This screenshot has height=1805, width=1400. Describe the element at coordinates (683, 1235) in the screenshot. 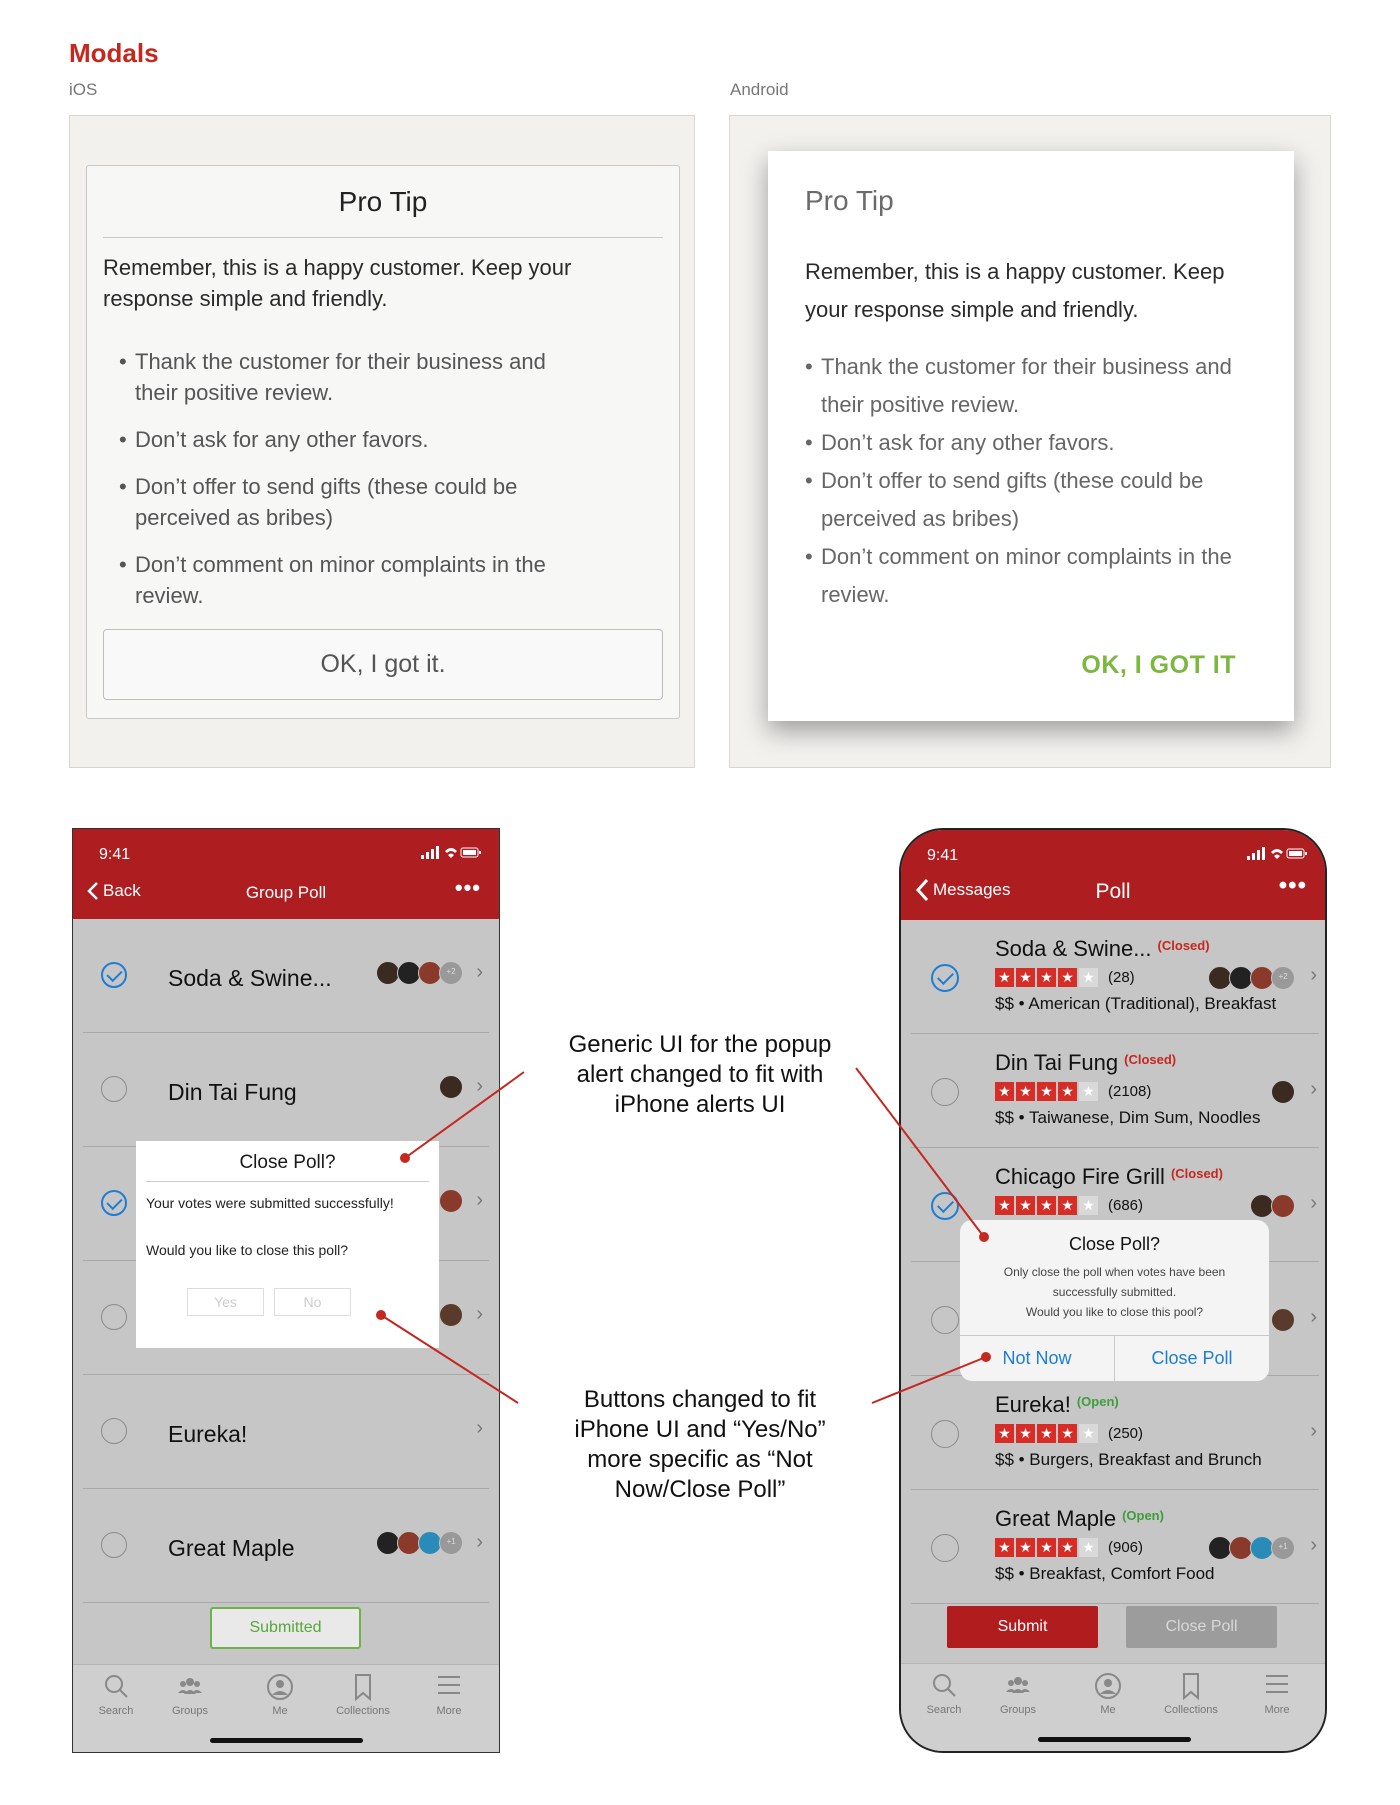

I see `annotation-lines` at that location.